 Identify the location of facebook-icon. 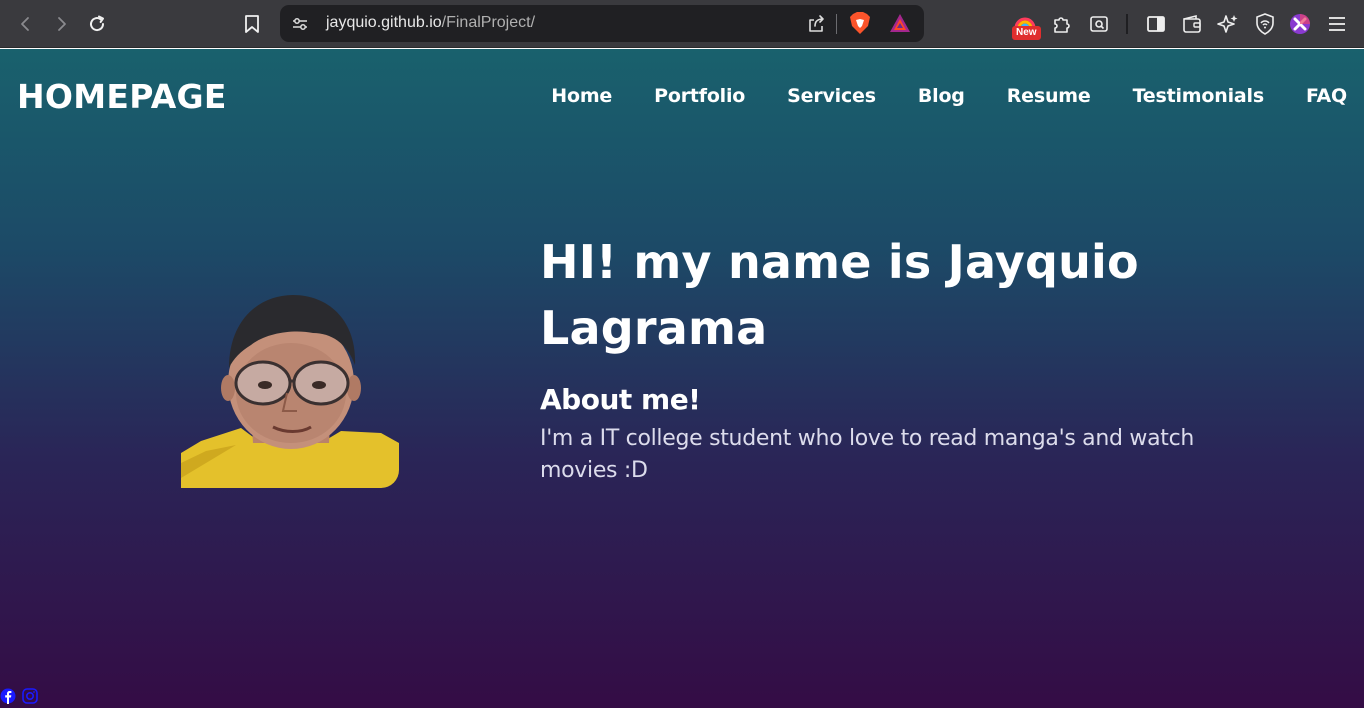
(8, 696).